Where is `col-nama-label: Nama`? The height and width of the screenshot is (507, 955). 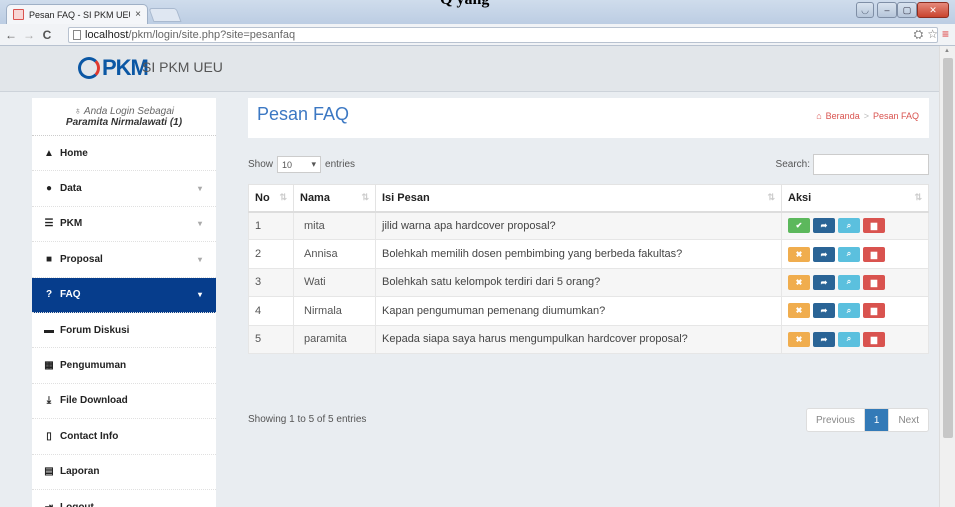 col-nama-label: Nama is located at coordinates (315, 197).